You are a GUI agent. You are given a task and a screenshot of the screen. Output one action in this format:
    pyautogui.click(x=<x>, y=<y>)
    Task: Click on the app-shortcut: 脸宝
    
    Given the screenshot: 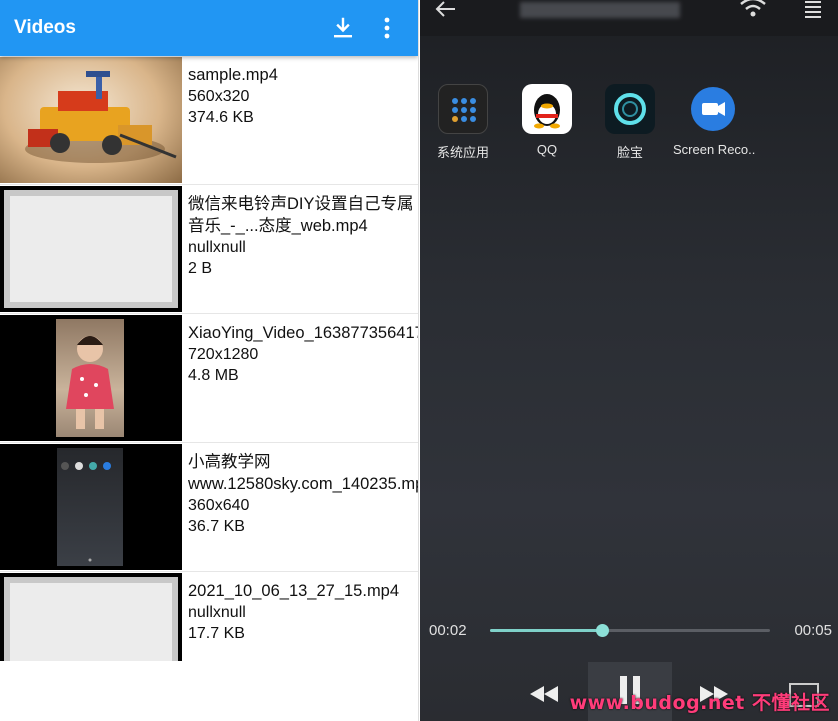 What is the action you would take?
    pyautogui.click(x=630, y=122)
    